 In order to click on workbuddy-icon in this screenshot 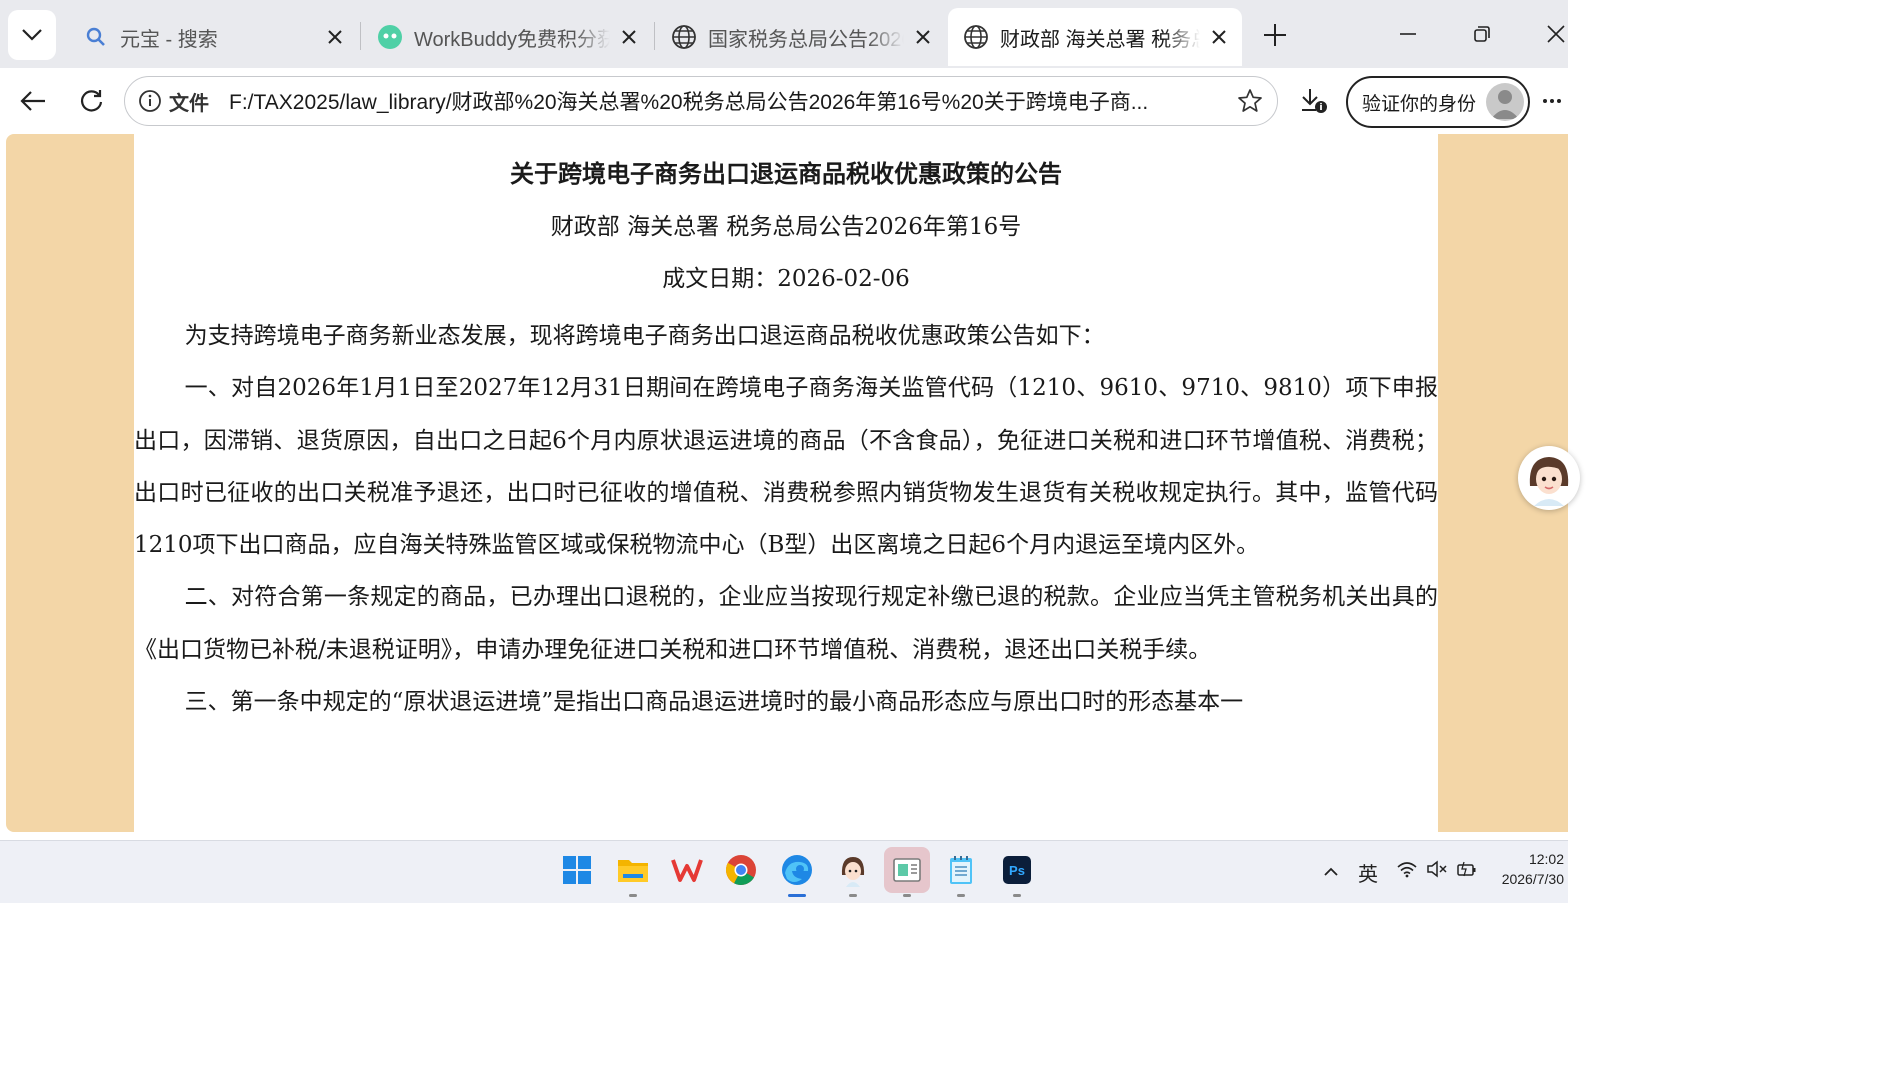, I will do `click(390, 37)`.